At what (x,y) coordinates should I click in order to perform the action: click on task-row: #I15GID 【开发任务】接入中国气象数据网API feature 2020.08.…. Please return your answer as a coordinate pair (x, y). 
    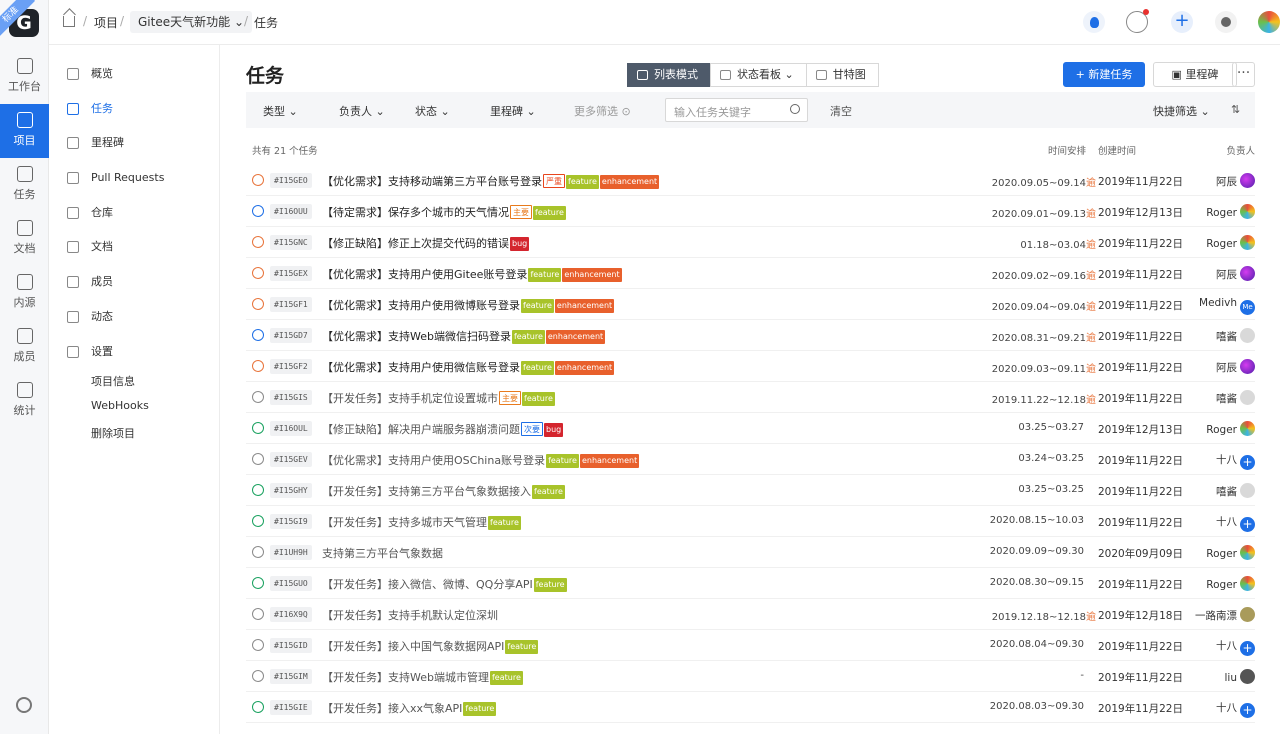
    Looking at the image, I should click on (750, 645).